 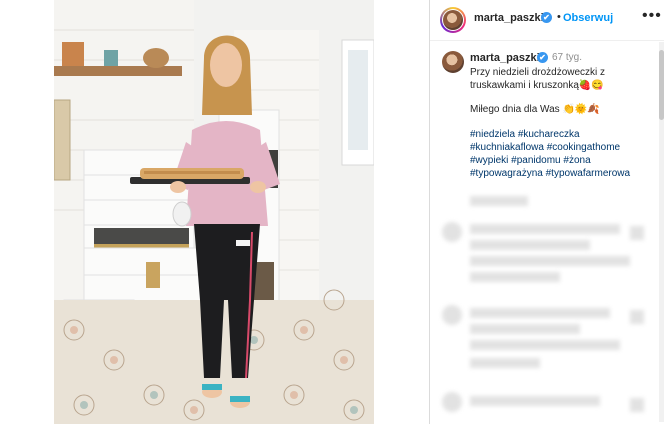 What do you see at coordinates (508, 58) in the screenshot?
I see `caption-username: marta_paszkin` at bounding box center [508, 58].